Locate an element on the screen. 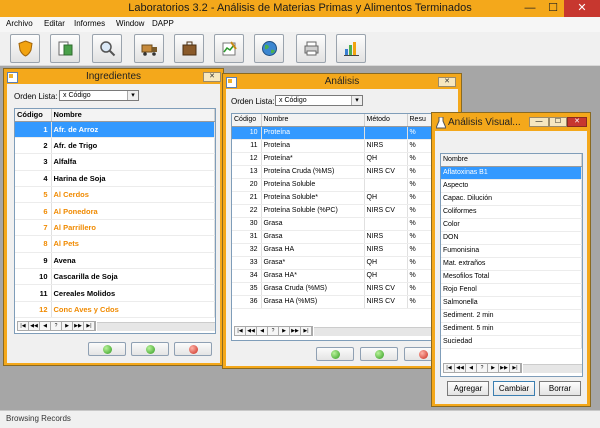  table-row: Fumonisina is located at coordinates (511, 251).